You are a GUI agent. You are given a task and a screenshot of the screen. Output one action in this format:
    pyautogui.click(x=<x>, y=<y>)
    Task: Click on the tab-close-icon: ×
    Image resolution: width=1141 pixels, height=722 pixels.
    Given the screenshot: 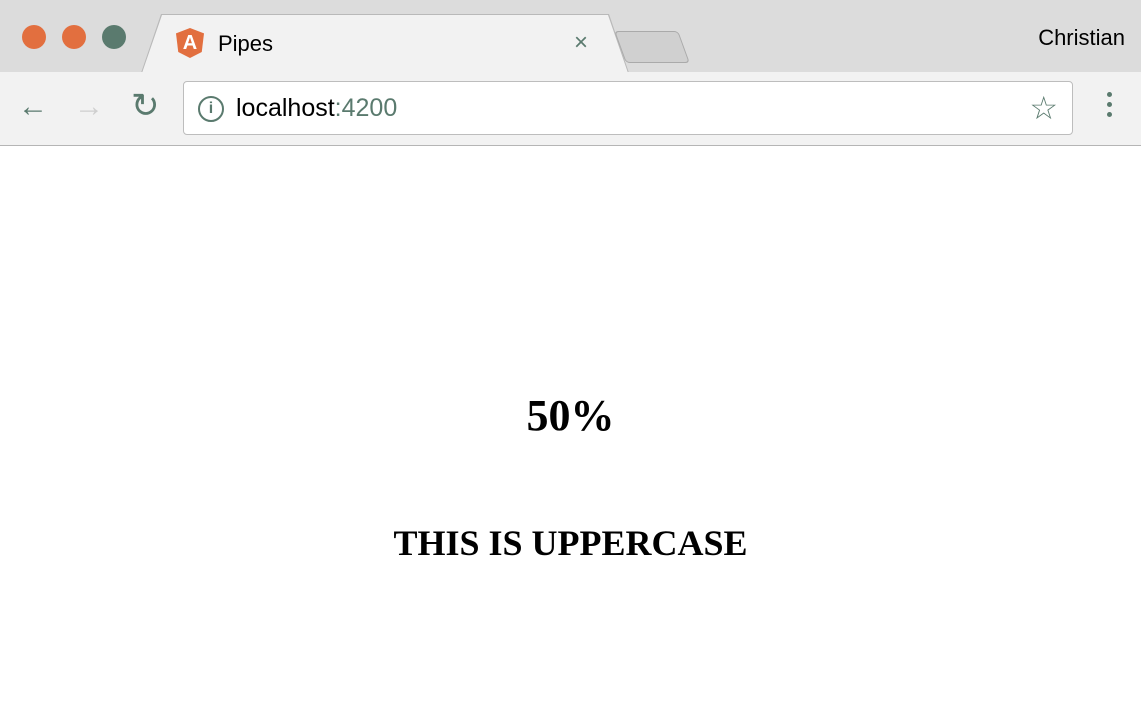 What is the action you would take?
    pyautogui.click(x=581, y=43)
    